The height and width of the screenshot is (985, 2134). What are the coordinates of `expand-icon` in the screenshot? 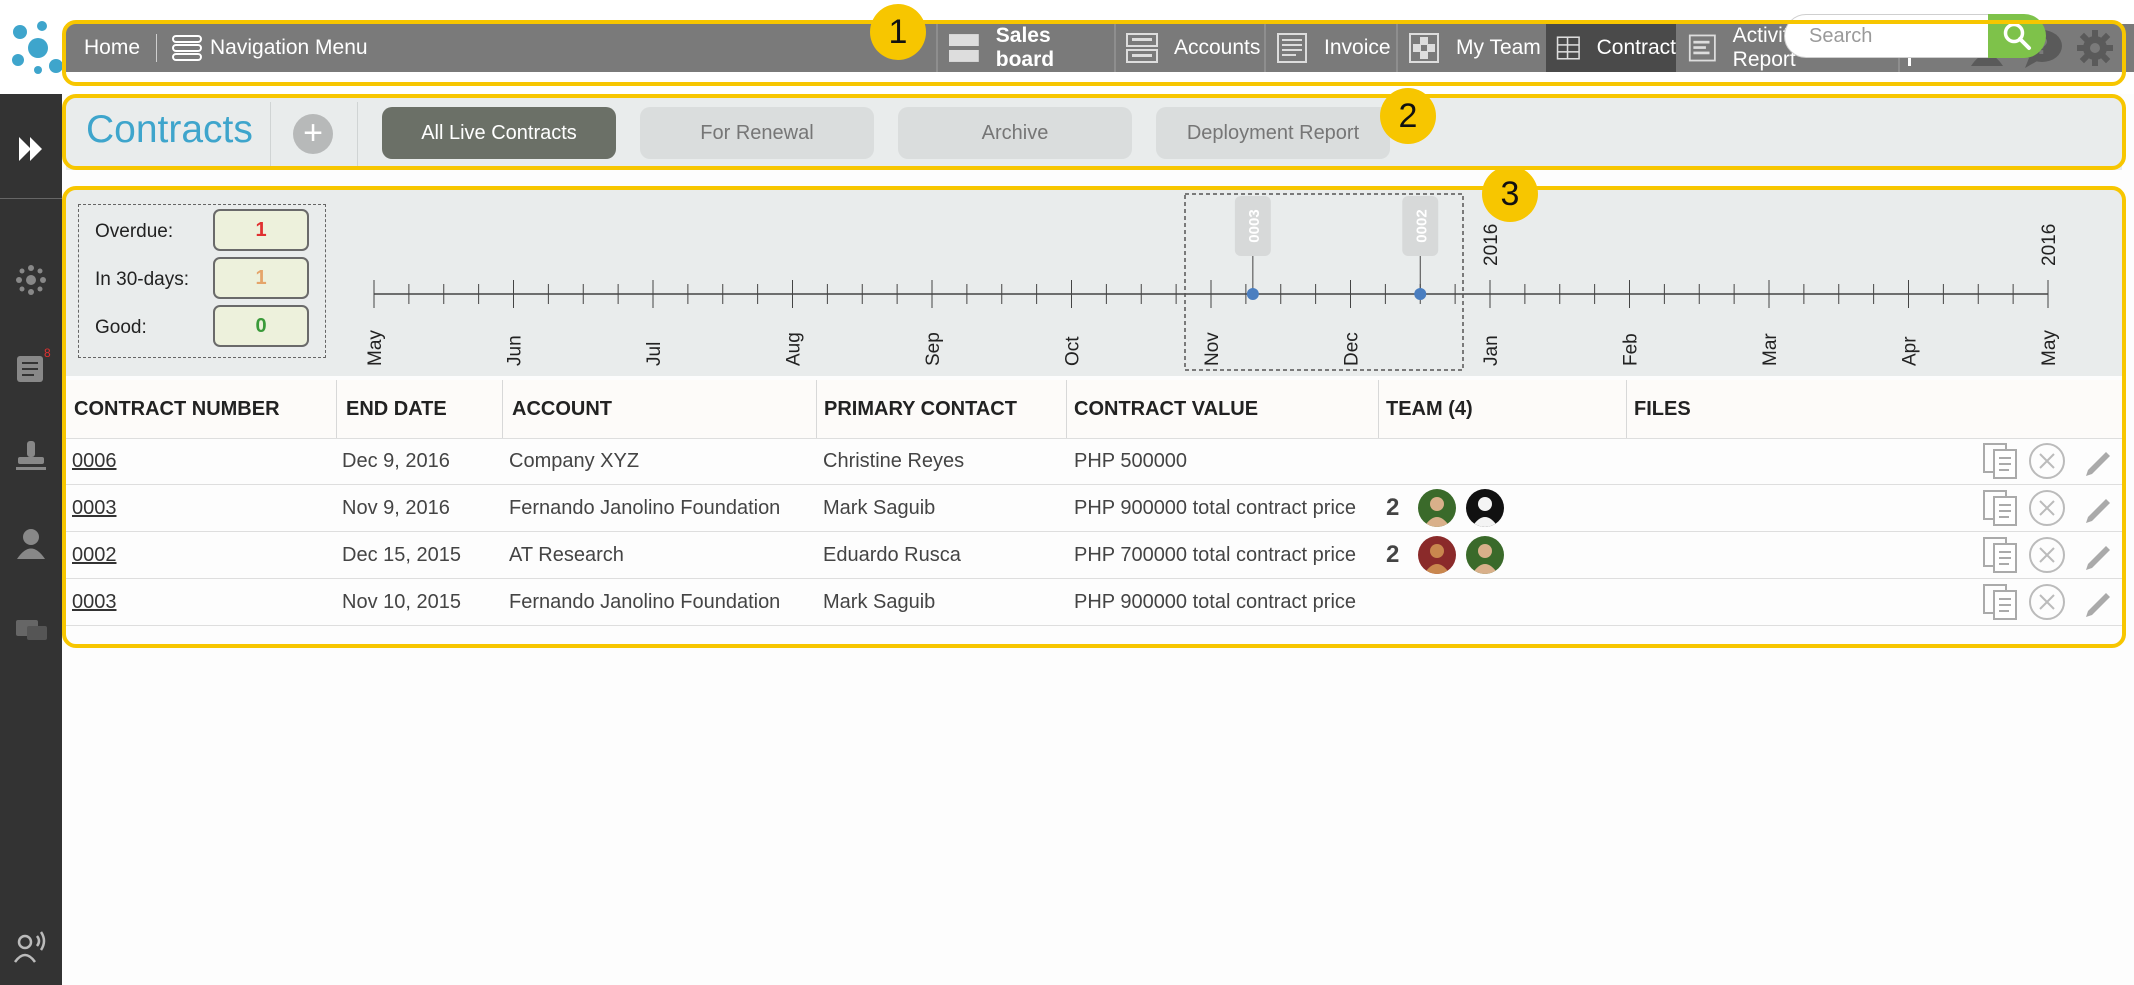 It's located at (30, 149).